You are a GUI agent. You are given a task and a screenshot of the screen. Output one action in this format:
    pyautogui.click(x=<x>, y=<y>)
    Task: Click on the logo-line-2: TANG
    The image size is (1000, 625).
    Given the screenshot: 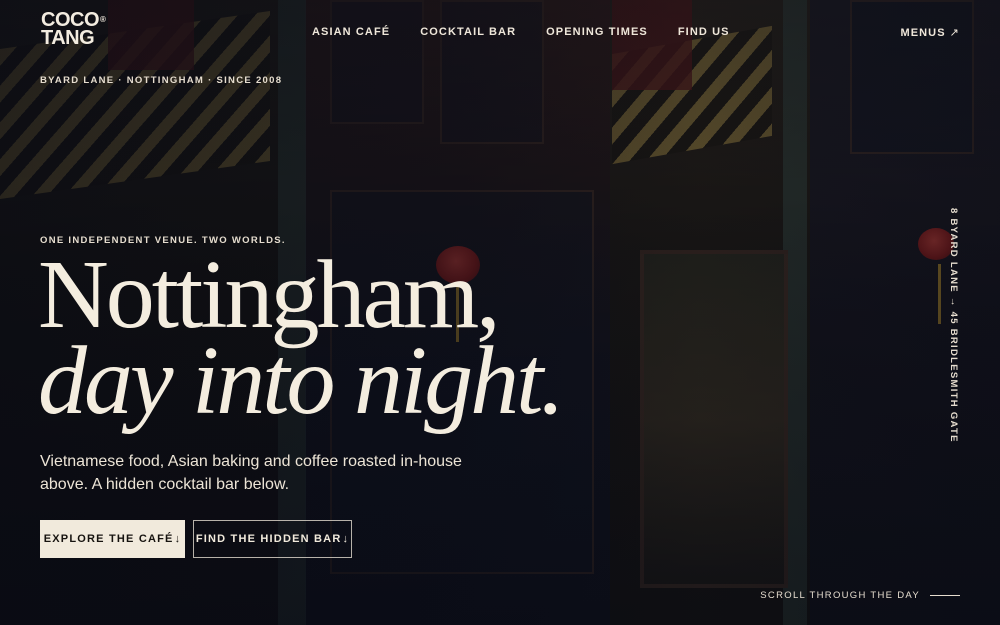 What is the action you would take?
    pyautogui.click(x=68, y=38)
    